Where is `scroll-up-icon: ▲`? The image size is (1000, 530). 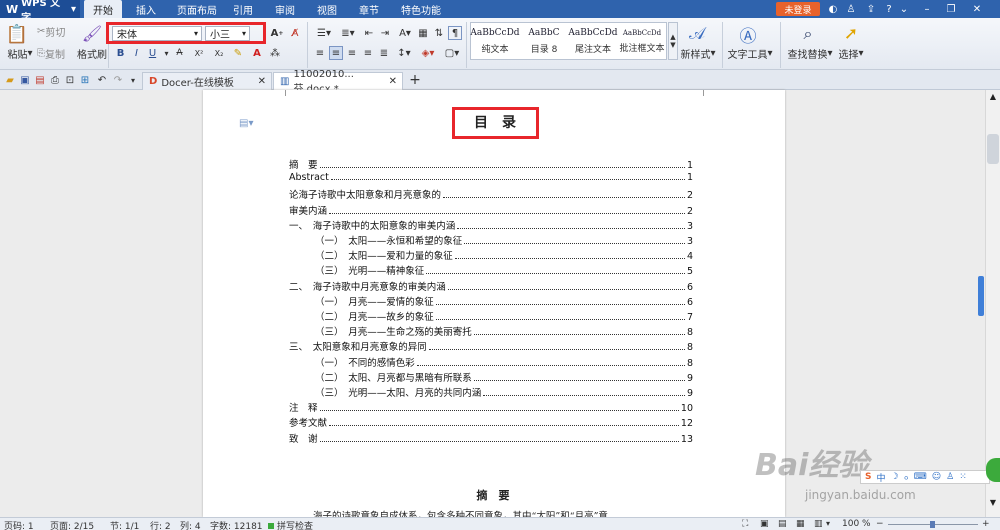
scroll-up-icon: ▲ is located at coordinates (993, 97).